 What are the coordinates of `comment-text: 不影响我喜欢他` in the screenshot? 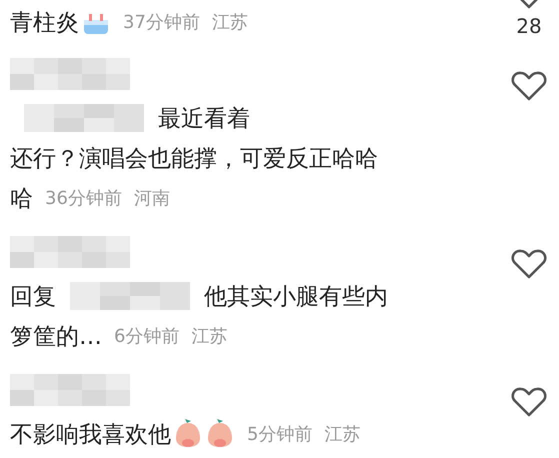 It's located at (90, 435).